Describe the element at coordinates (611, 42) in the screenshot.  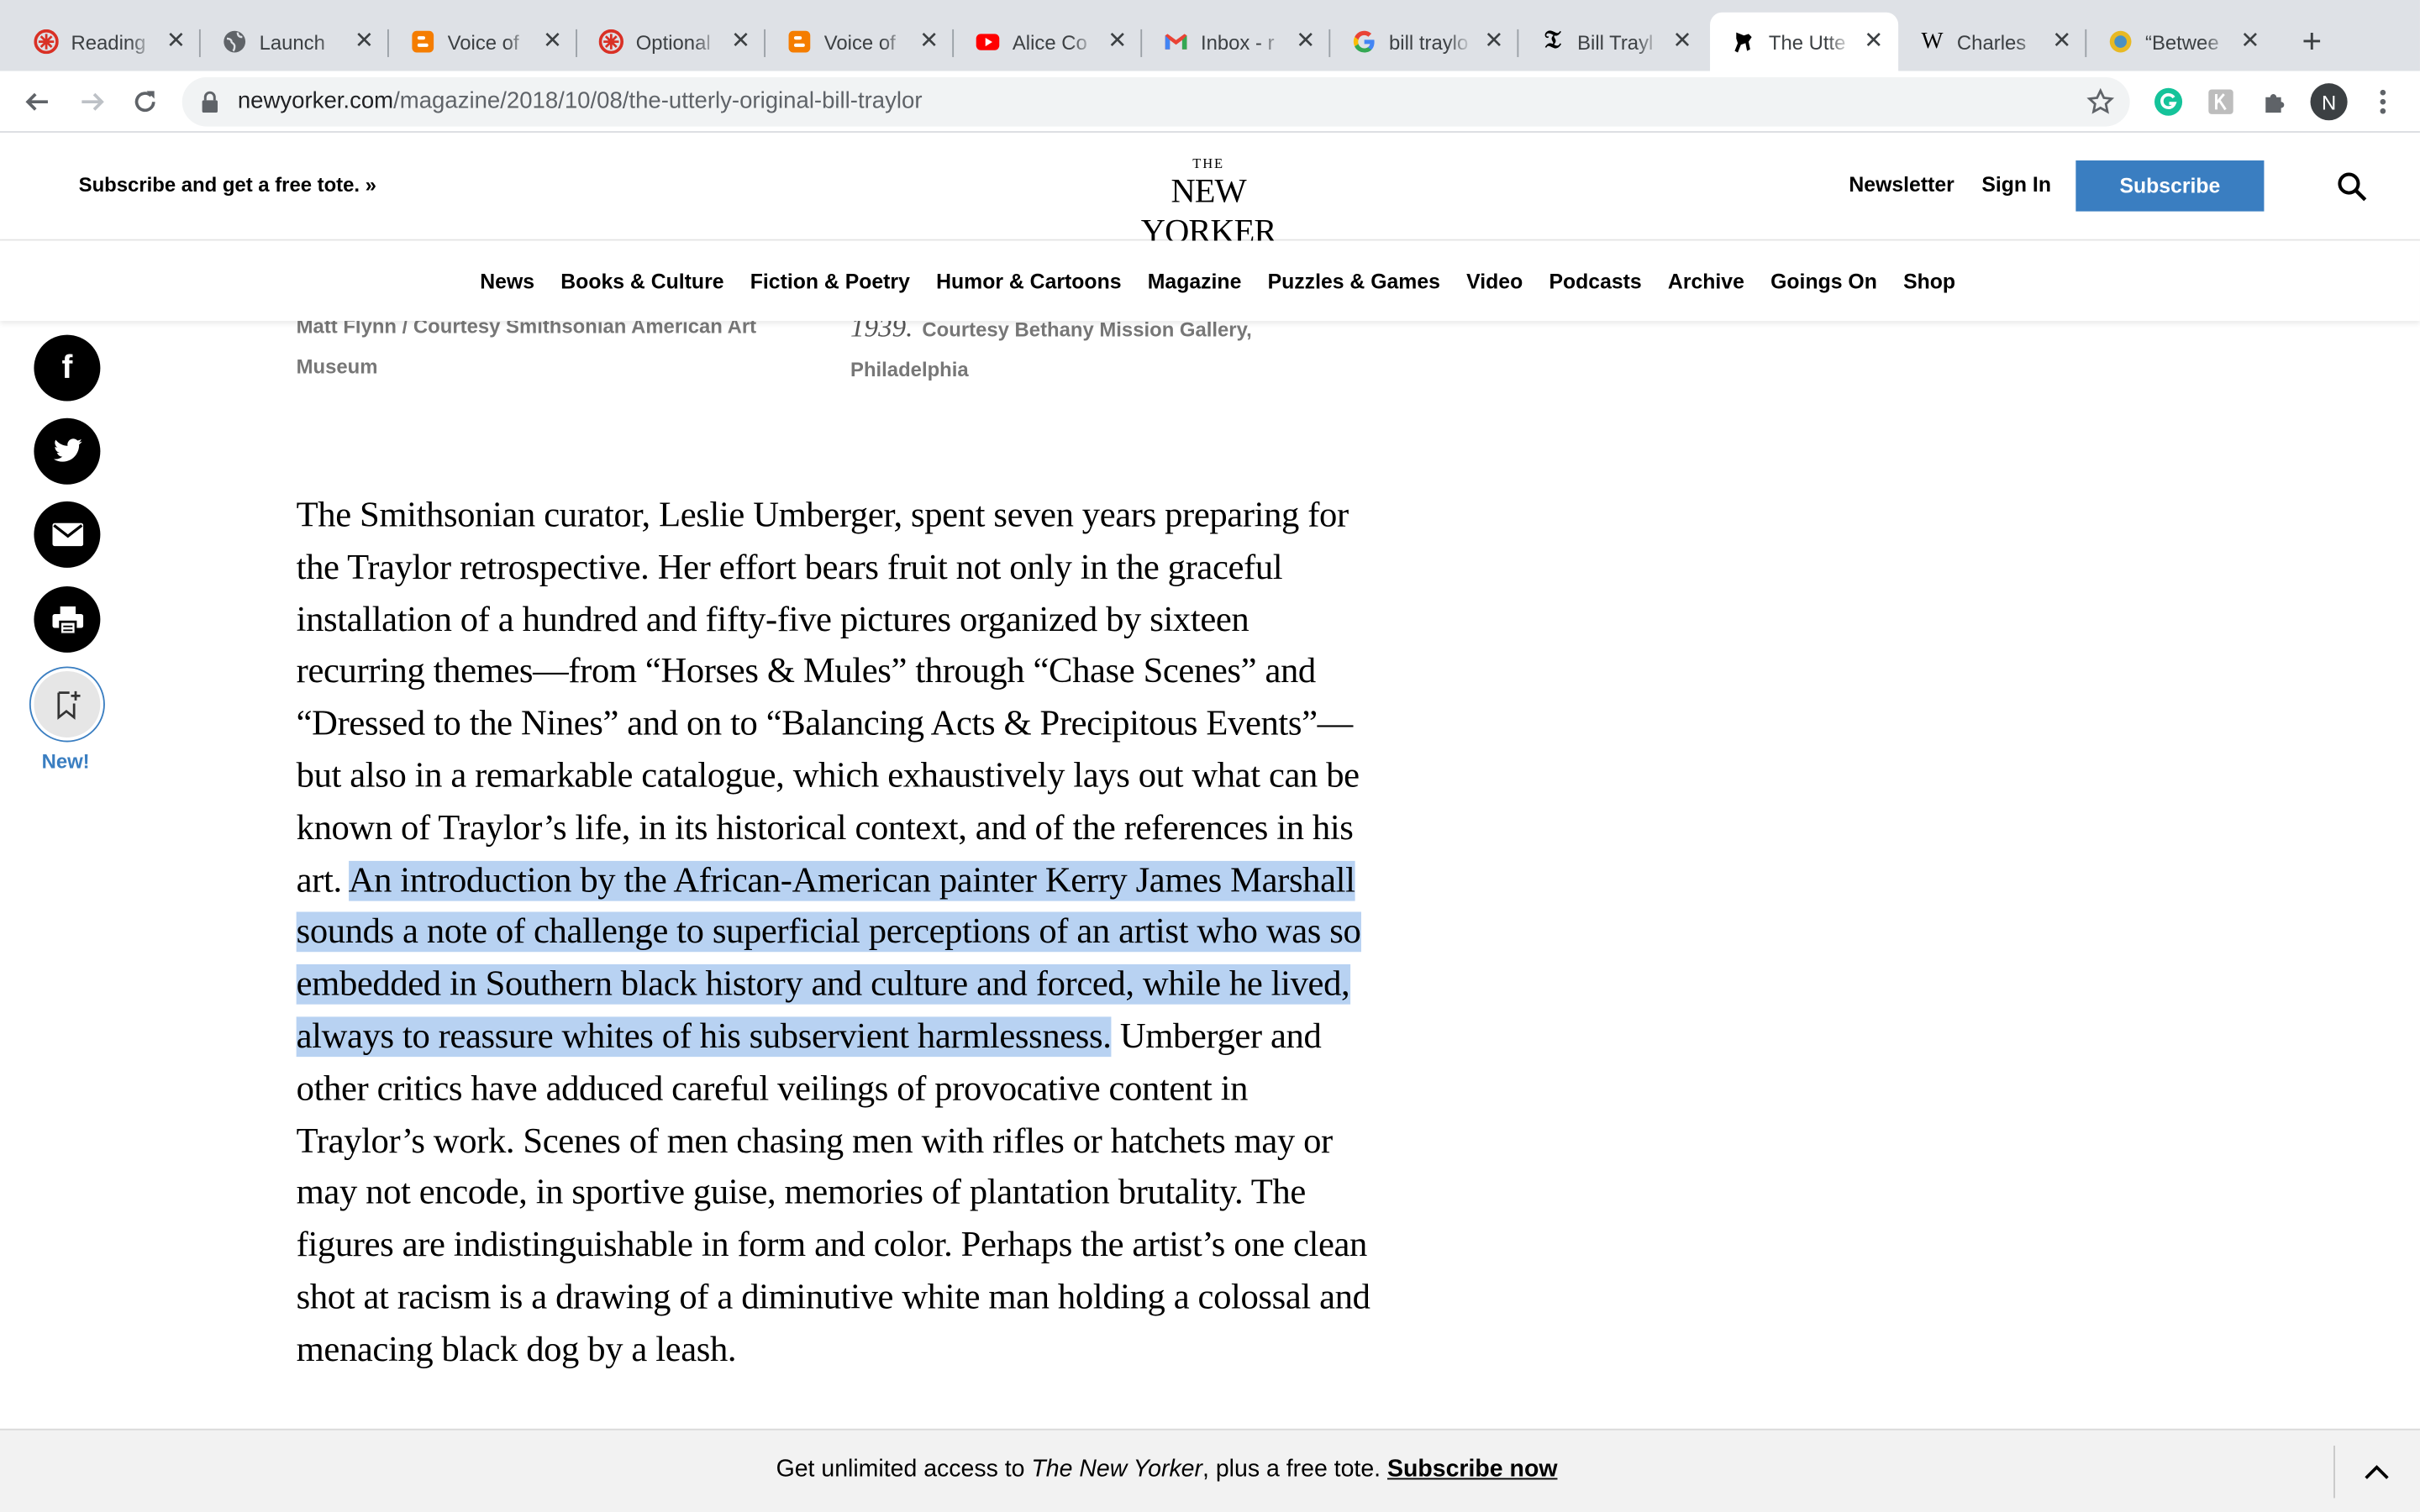
I see `asterisk-red-icon` at that location.